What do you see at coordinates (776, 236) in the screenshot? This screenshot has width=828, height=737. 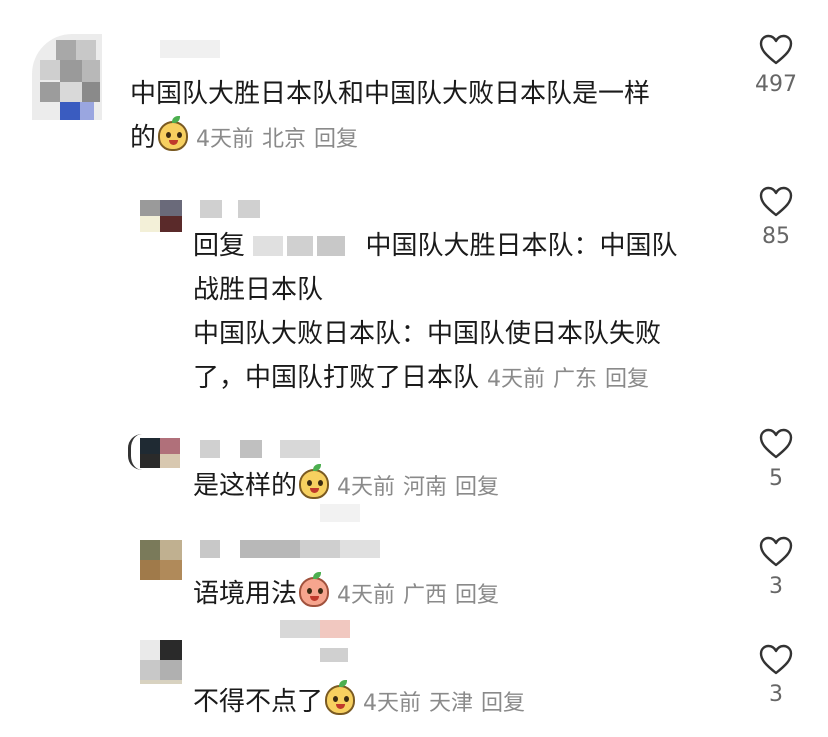 I see `like-count: 85` at bounding box center [776, 236].